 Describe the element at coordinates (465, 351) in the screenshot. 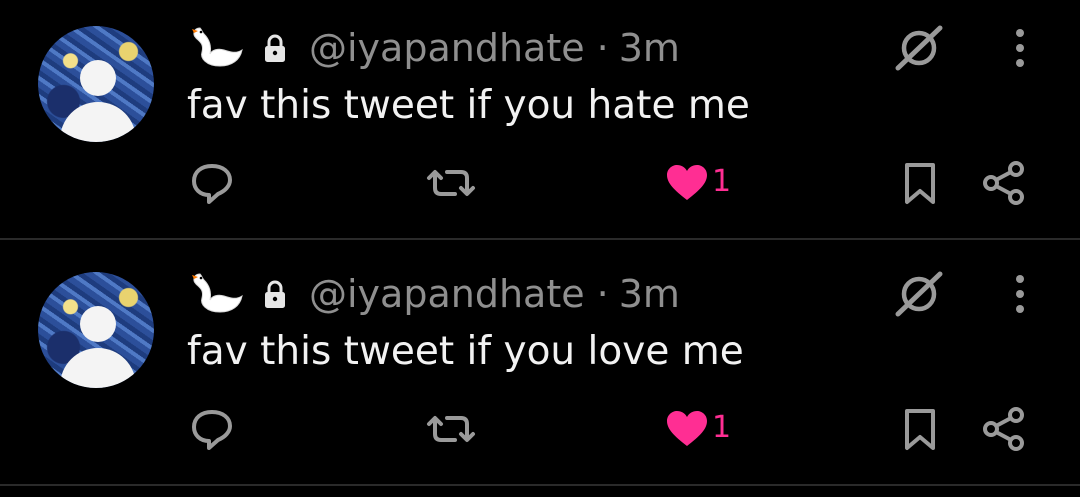

I see `tweet-text: fav this tweet if you love me` at that location.